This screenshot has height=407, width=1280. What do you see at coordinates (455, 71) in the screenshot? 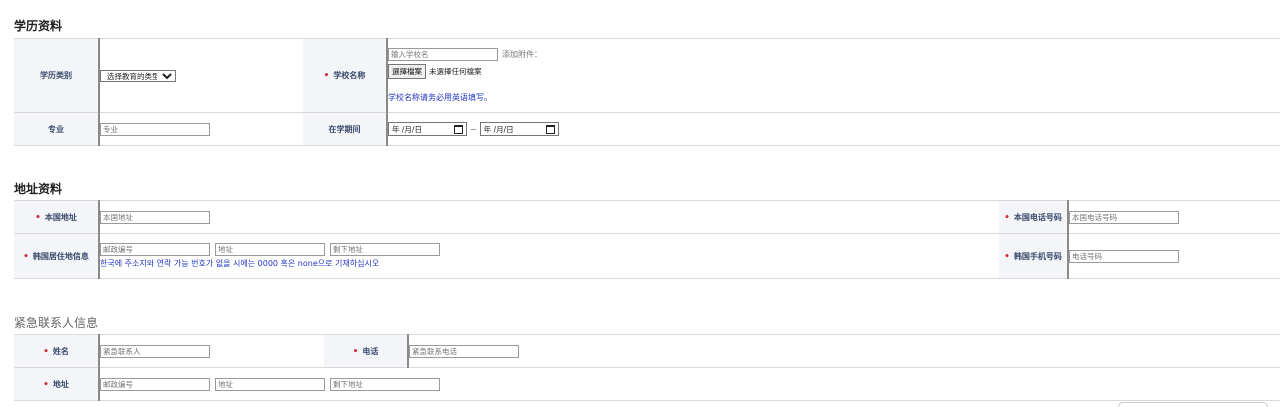
I see `file-status: 未選擇任何檔案` at bounding box center [455, 71].